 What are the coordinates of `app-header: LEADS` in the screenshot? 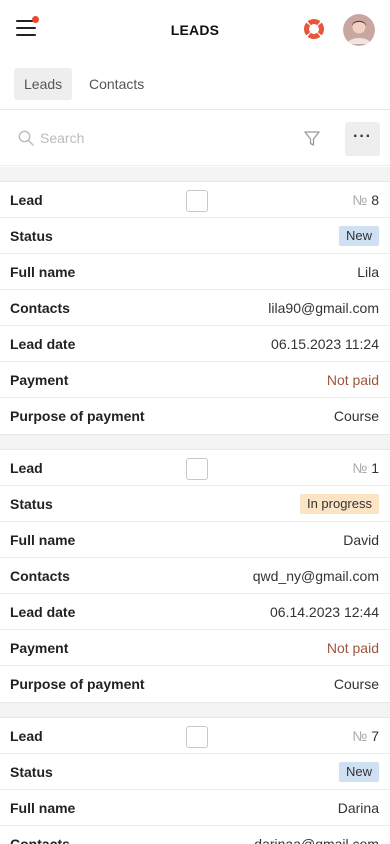 It's located at (195, 30).